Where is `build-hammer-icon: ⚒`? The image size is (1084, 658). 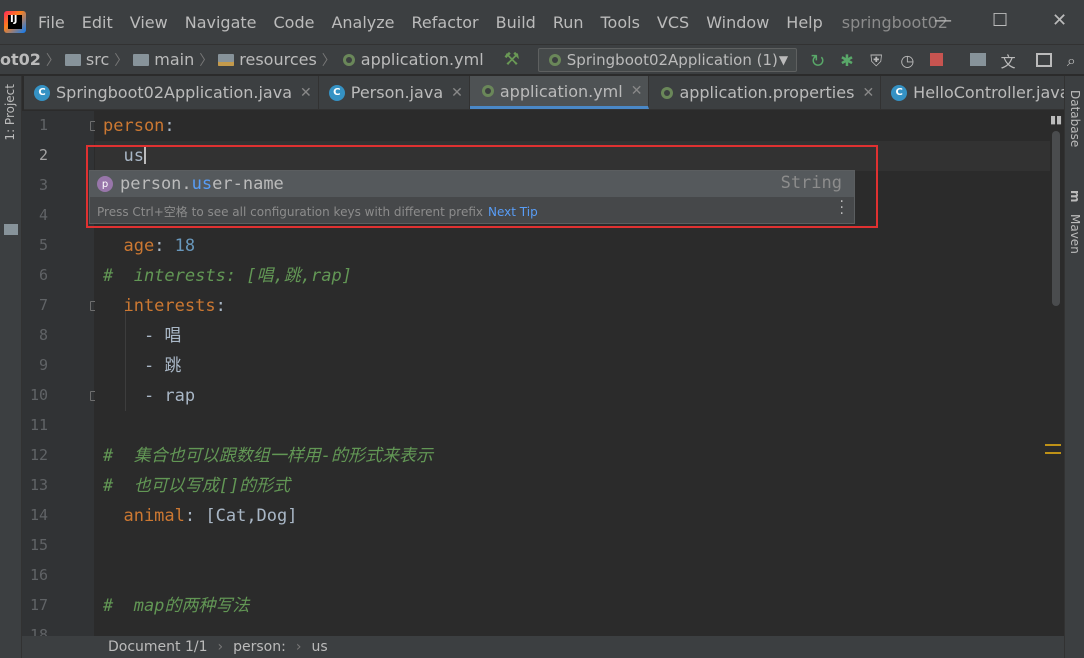 build-hammer-icon: ⚒ is located at coordinates (512, 59).